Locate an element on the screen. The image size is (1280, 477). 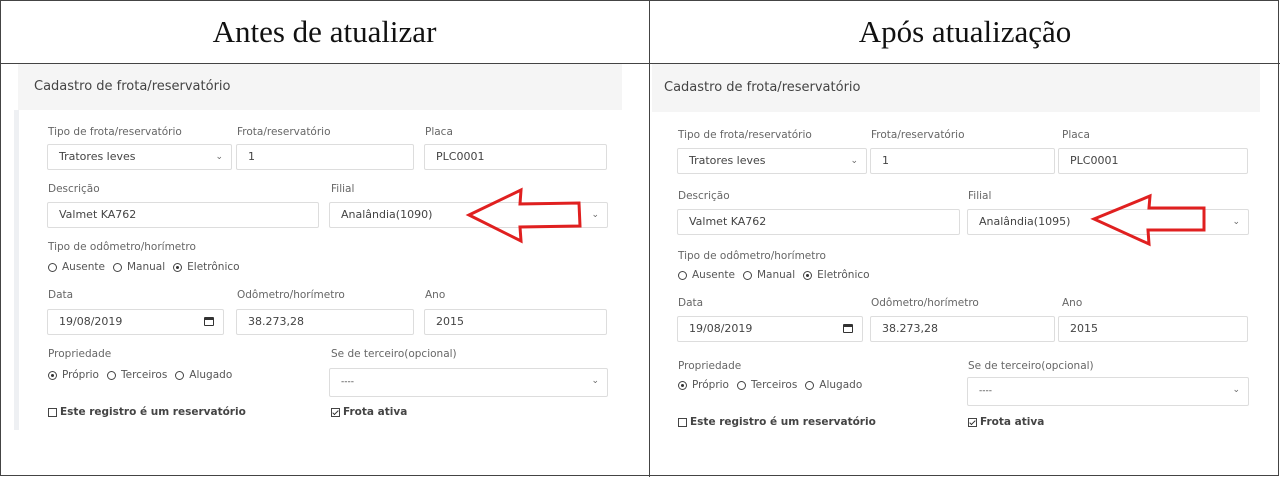
checkbox-checked-icon is located at coordinates (972, 422).